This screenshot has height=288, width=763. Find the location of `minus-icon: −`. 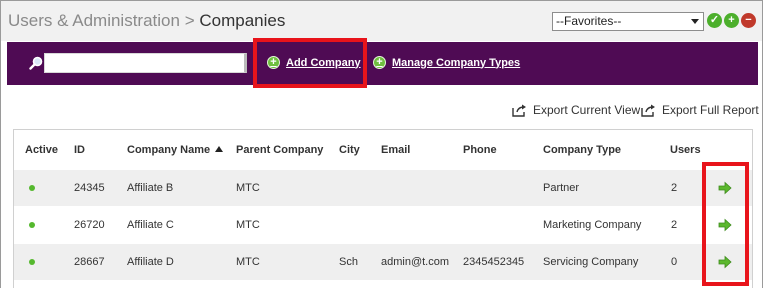

minus-icon: − is located at coordinates (748, 20).